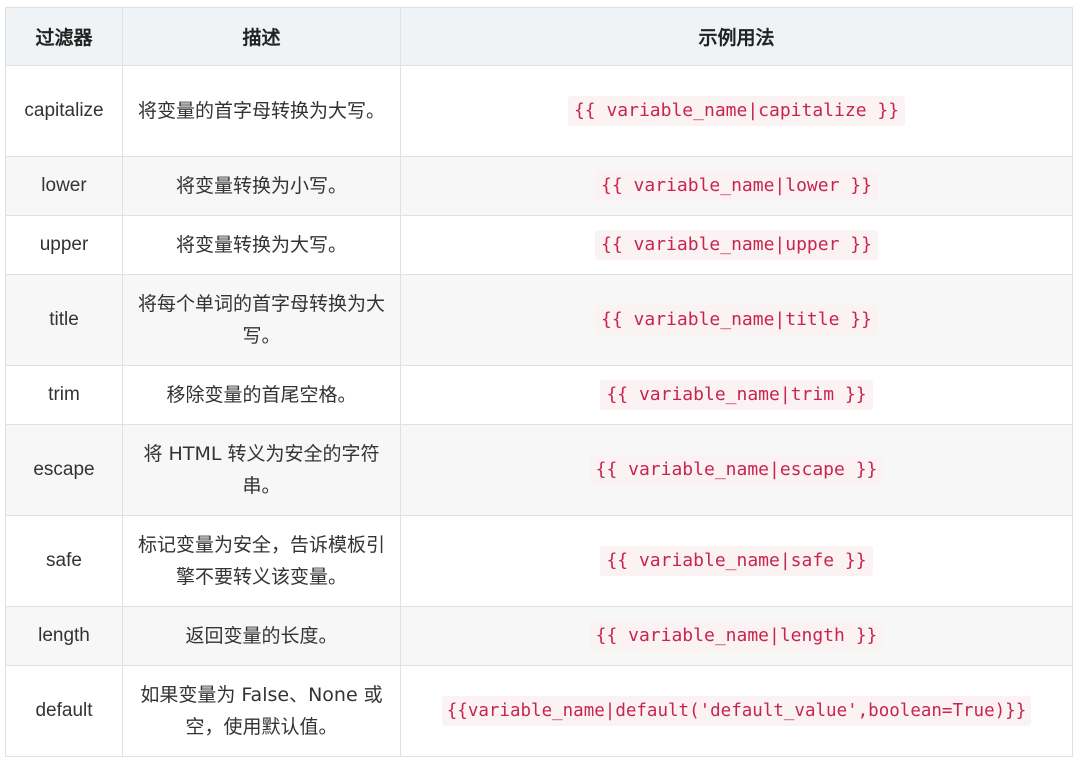  Describe the element at coordinates (261, 186) in the screenshot. I see `filter-description: 将变量转换为小写。` at that location.